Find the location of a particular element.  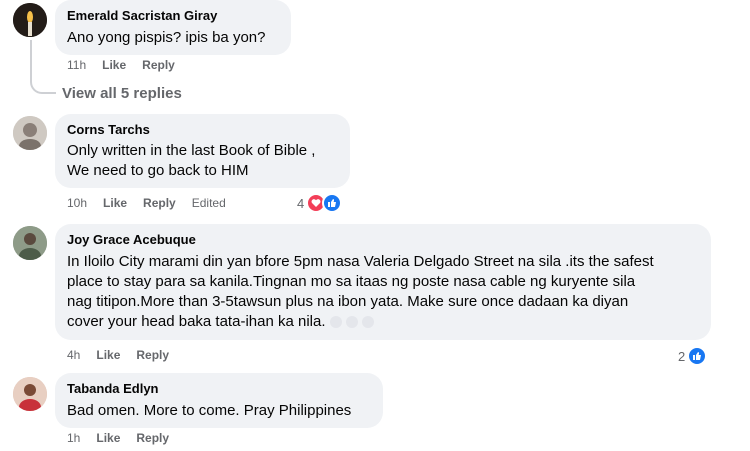

view-replies-link: View all 5 replies is located at coordinates (122, 93).